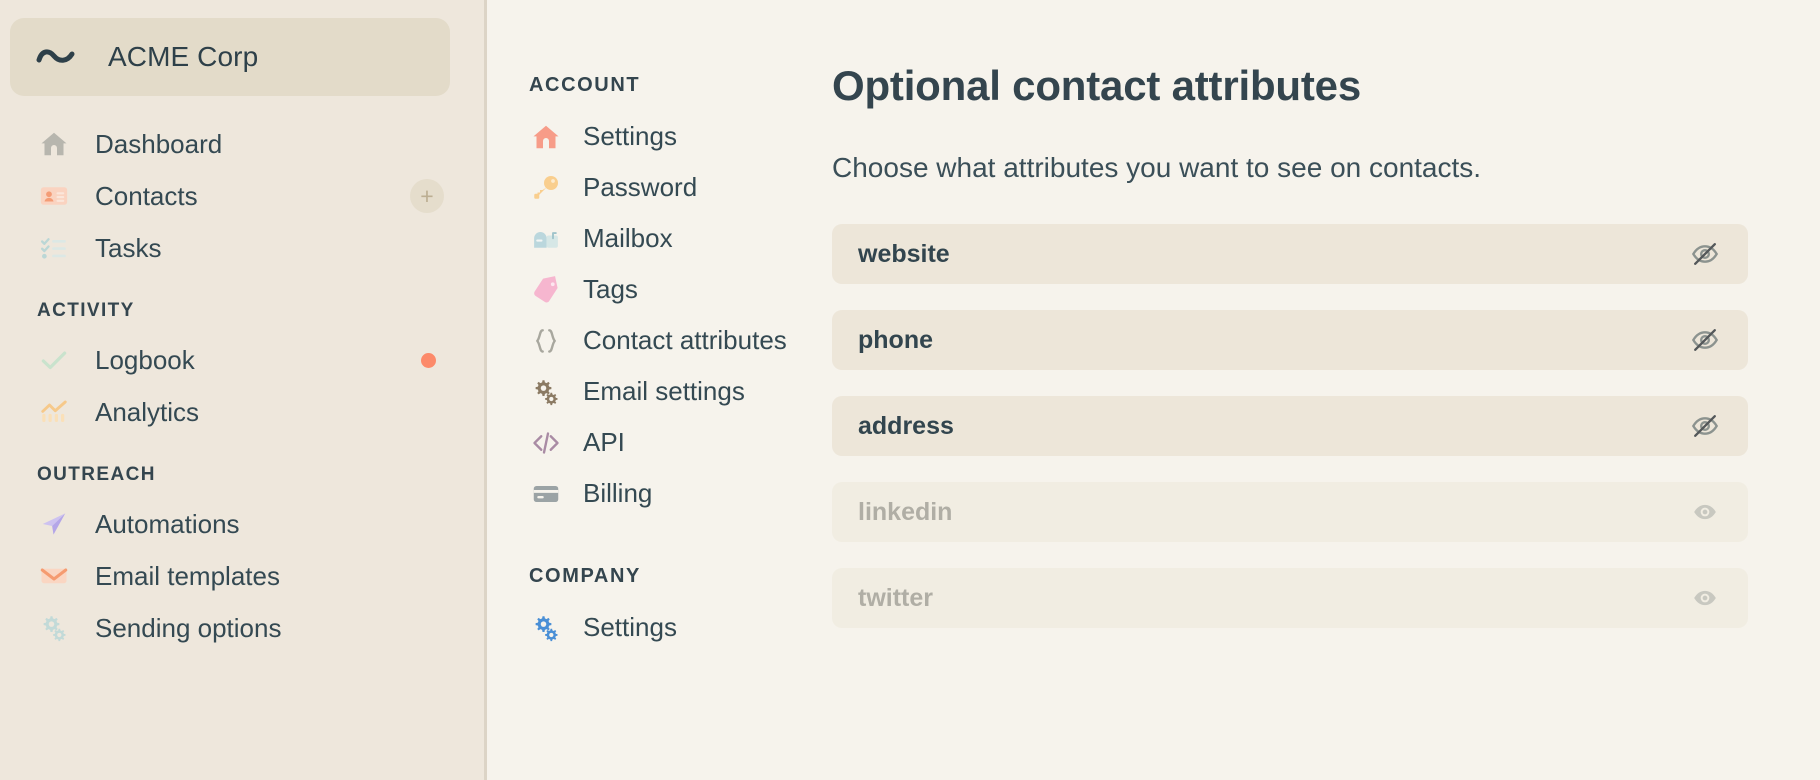 The image size is (1820, 780). What do you see at coordinates (1290, 254) in the screenshot?
I see `attribute-row-website: website` at bounding box center [1290, 254].